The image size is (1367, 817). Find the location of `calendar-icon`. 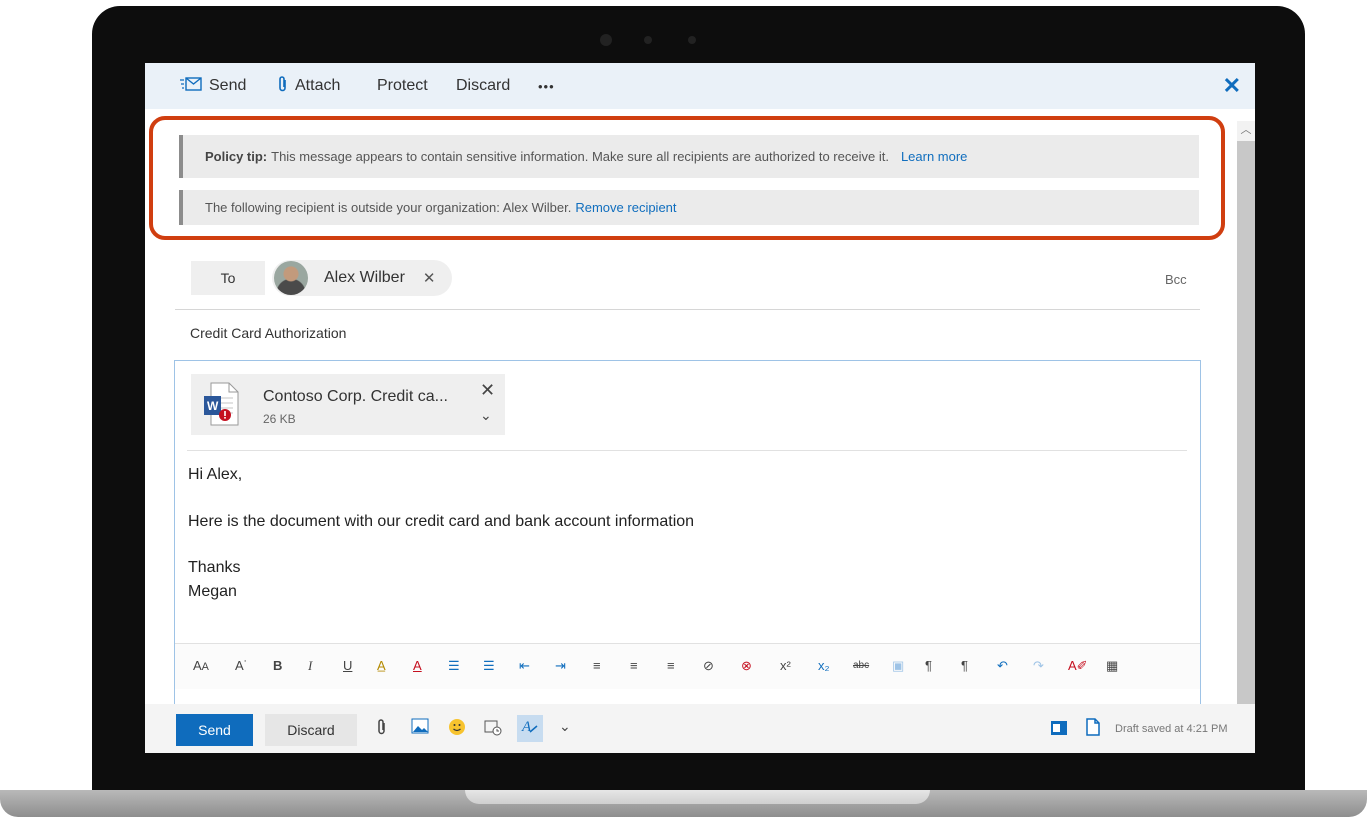

calendar-icon is located at coordinates (493, 729).